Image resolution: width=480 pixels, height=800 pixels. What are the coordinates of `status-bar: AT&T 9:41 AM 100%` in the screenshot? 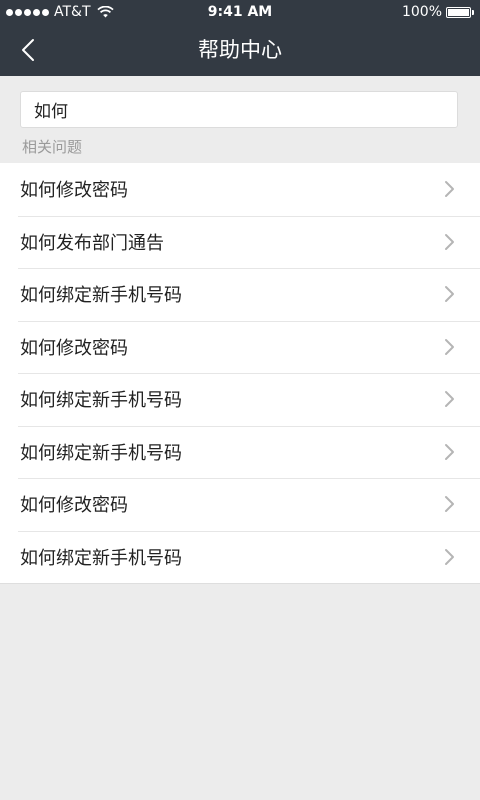 It's located at (240, 12).